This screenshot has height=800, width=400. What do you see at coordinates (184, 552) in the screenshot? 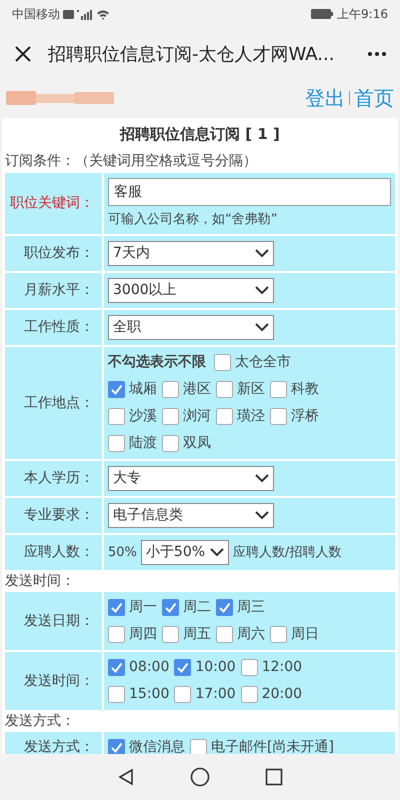
I see `dropdown: 小于50%` at bounding box center [184, 552].